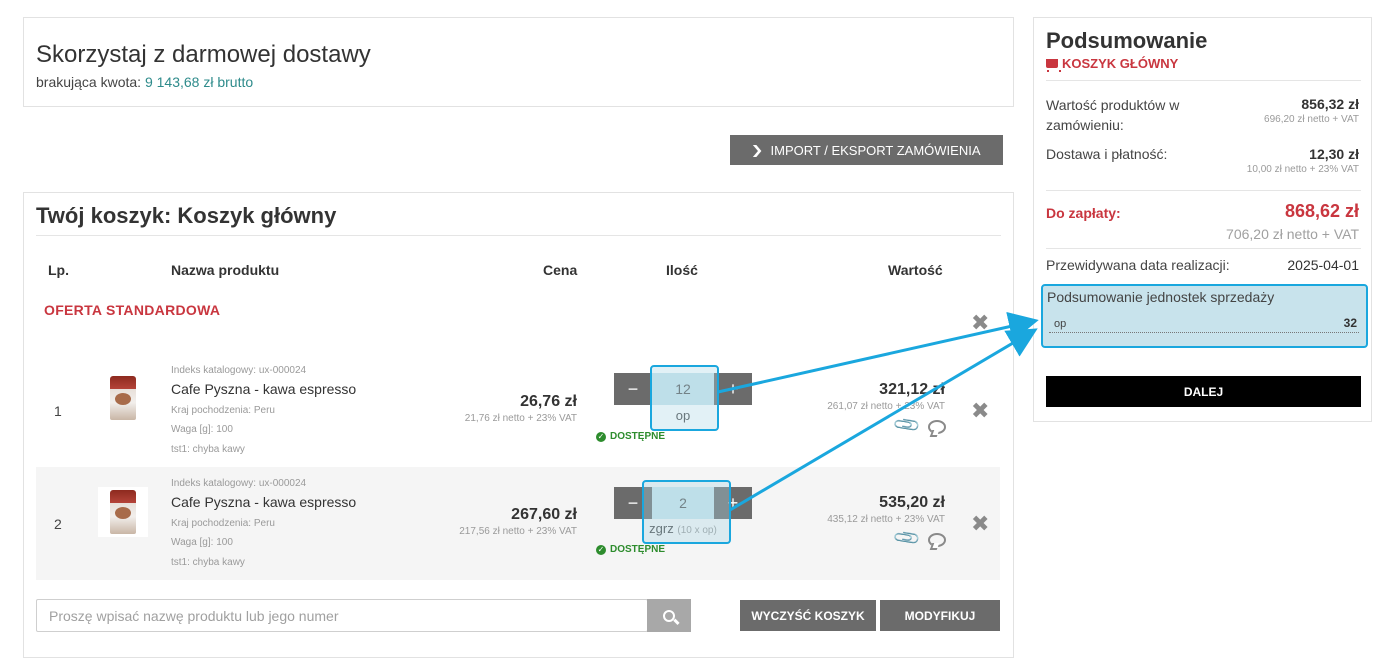  What do you see at coordinates (560, 270) in the screenshot?
I see `header-price: Cena` at bounding box center [560, 270].